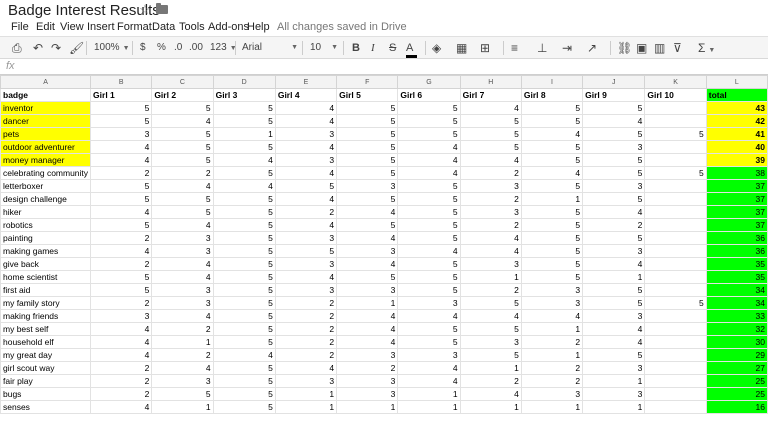 This screenshot has width=768, height=423. Describe the element at coordinates (373, 48) in the screenshot. I see `italic-button: I` at that location.